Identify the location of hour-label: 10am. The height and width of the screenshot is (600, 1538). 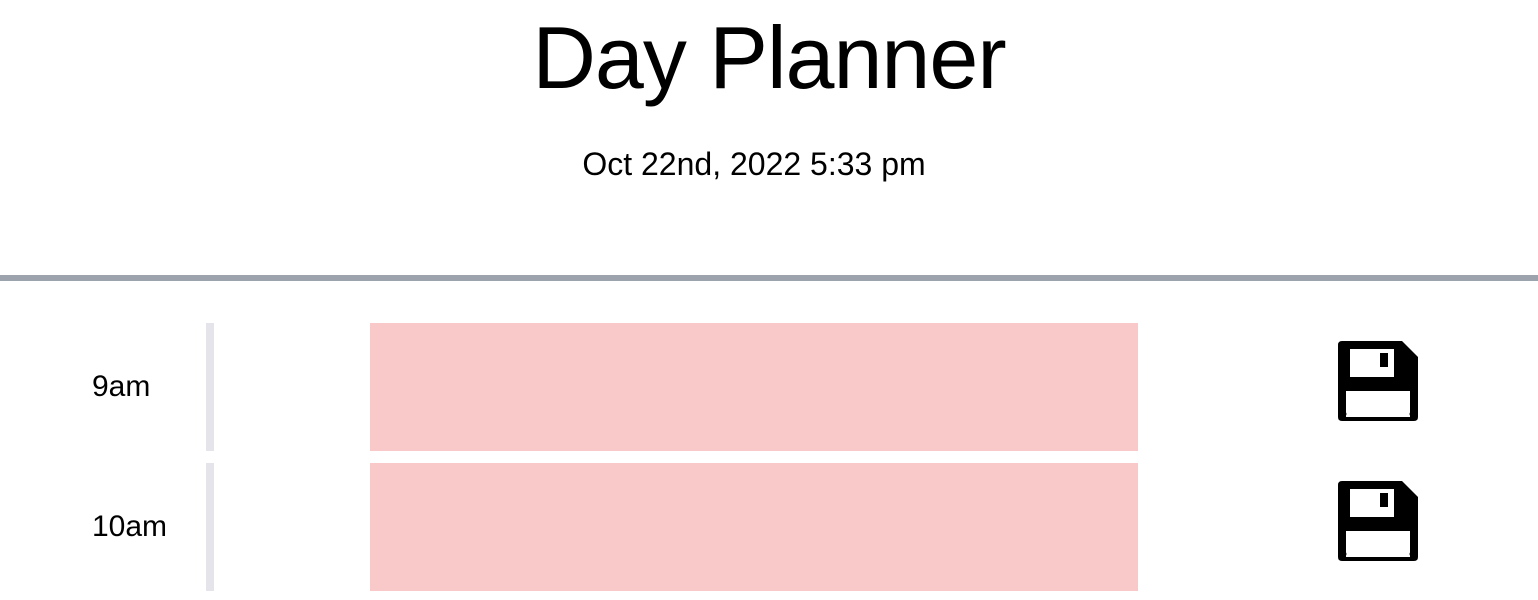
(130, 526).